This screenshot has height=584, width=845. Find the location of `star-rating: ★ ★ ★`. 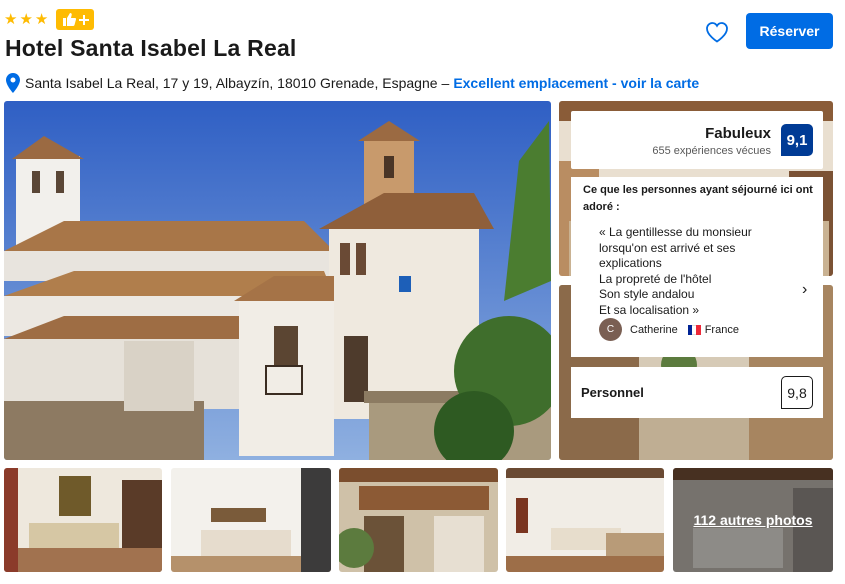

star-rating: ★ ★ ★ is located at coordinates (49, 19).